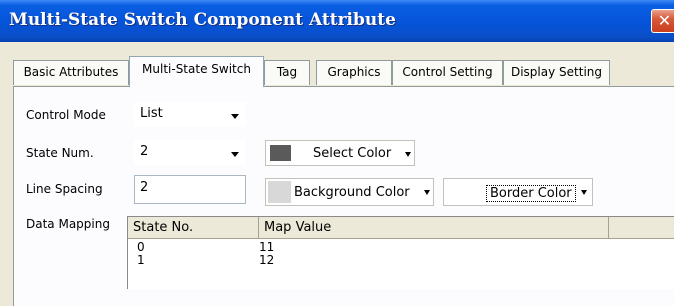 The width and height of the screenshot is (674, 306). What do you see at coordinates (190, 189) in the screenshot?
I see `line-spacing-input: 2` at bounding box center [190, 189].